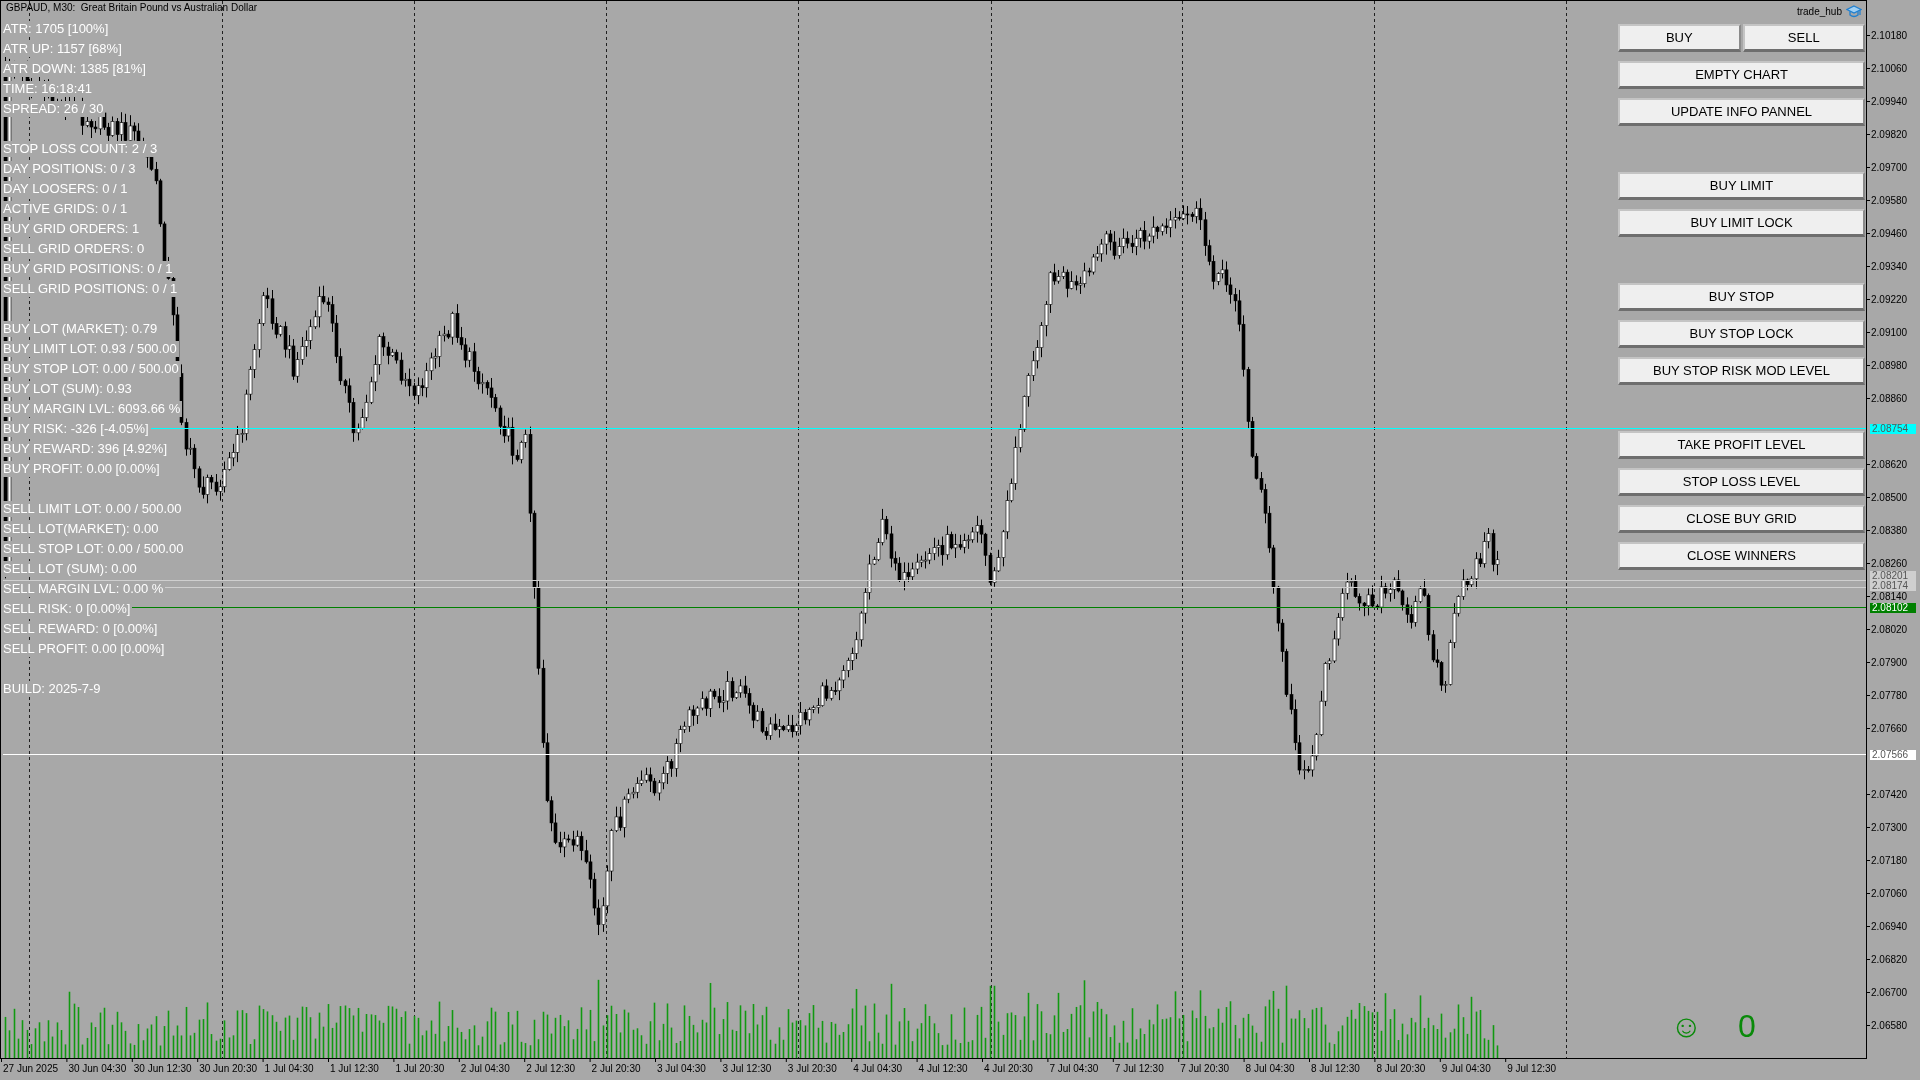 The width and height of the screenshot is (1920, 1080). What do you see at coordinates (68, 389) in the screenshot?
I see `info-text: BUY LOT (SUM): 0.93` at bounding box center [68, 389].